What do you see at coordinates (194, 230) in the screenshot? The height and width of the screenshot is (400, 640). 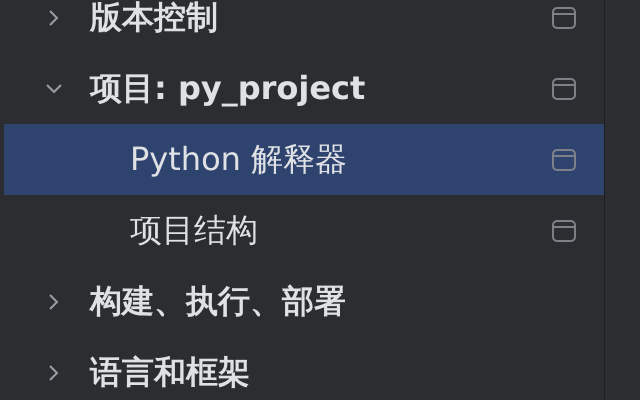 I see `tree-item-label: 项目结构` at bounding box center [194, 230].